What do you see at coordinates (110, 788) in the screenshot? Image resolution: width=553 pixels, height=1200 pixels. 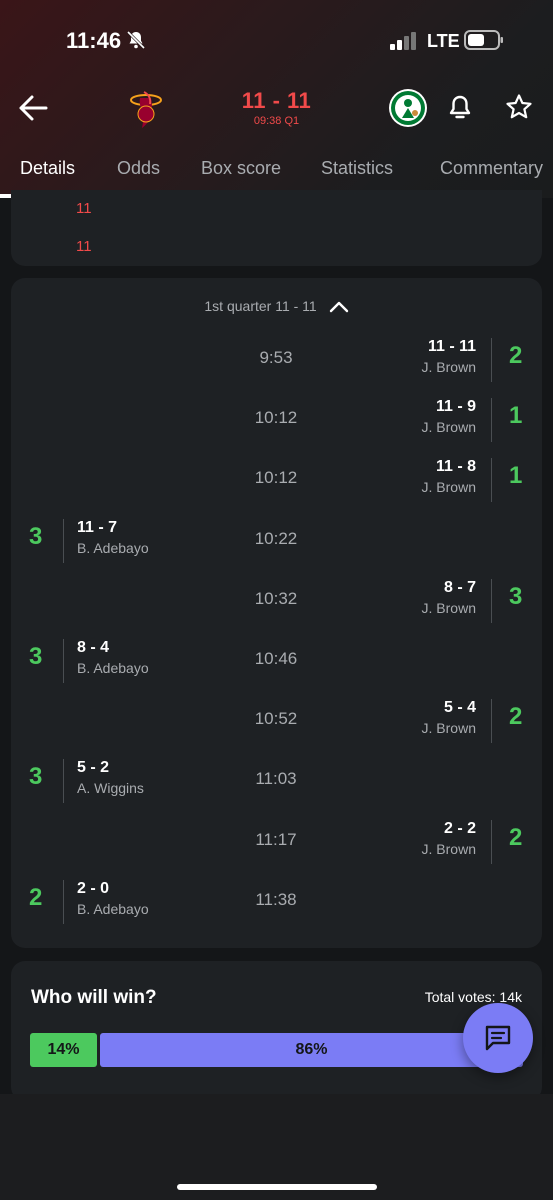 I see `event-player: A. Wiggins` at bounding box center [110, 788].